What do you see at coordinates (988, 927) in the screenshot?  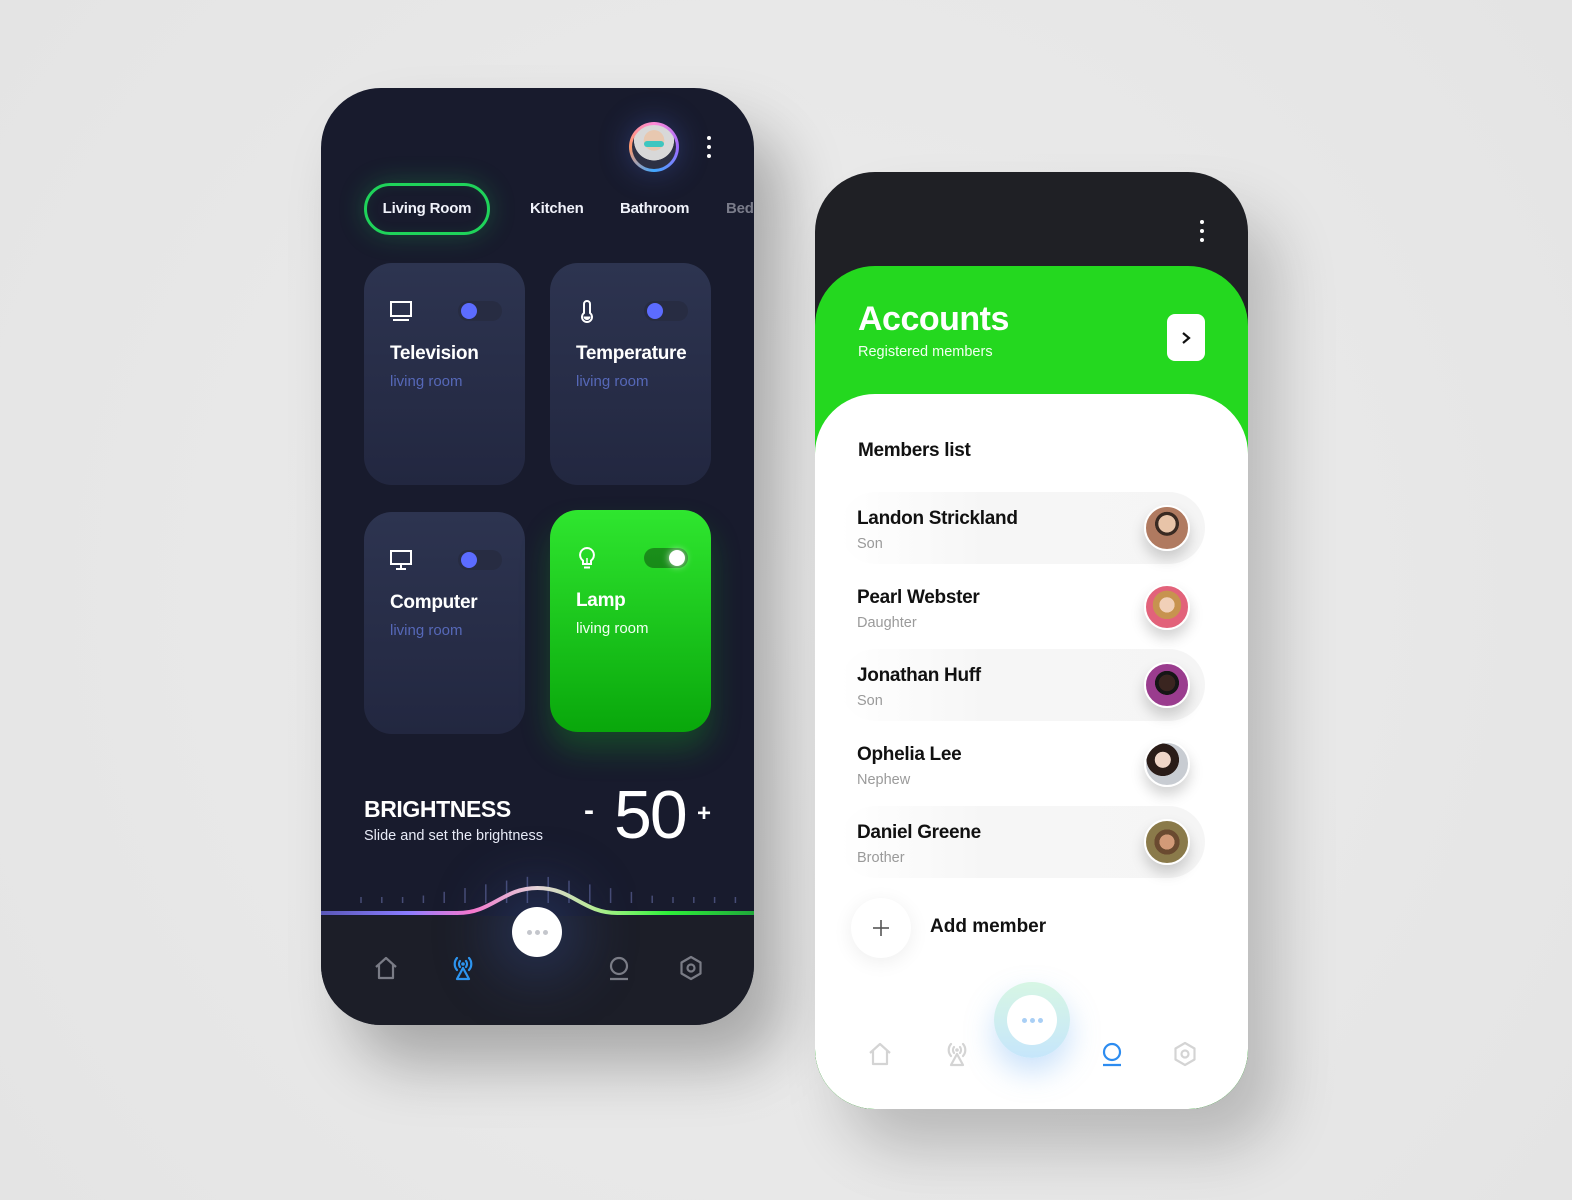 I see `add-member-label: Add member` at bounding box center [988, 927].